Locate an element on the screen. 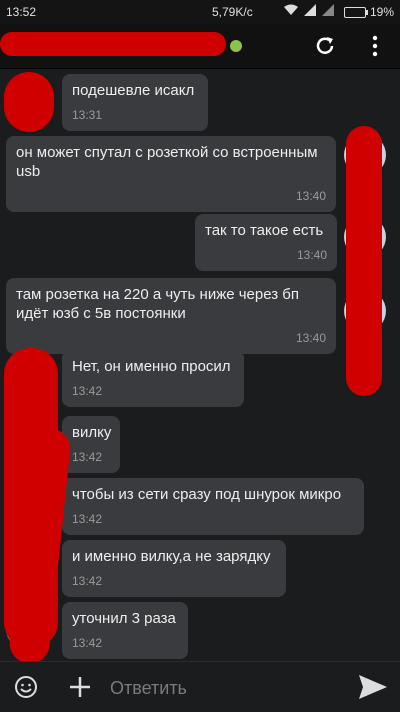 Image resolution: width=400 pixels, height=712 pixels. battery-percent: 19% is located at coordinates (381, 12).